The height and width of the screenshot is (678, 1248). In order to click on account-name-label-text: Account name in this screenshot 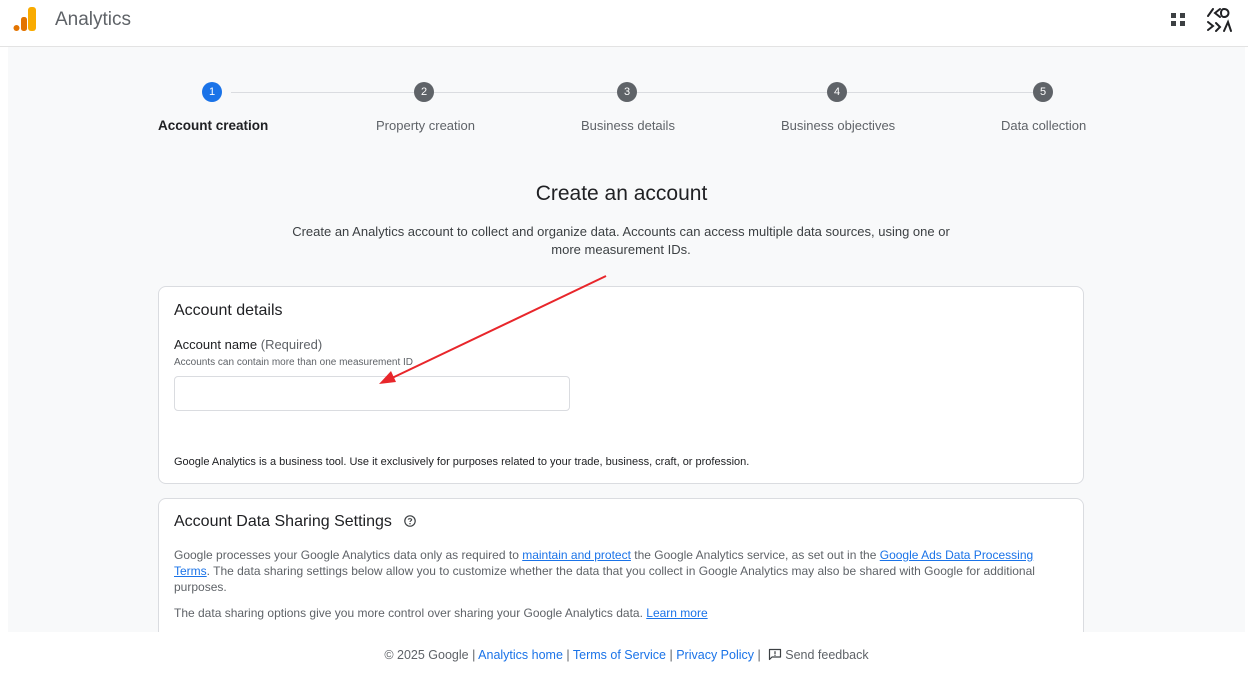, I will do `click(216, 344)`.